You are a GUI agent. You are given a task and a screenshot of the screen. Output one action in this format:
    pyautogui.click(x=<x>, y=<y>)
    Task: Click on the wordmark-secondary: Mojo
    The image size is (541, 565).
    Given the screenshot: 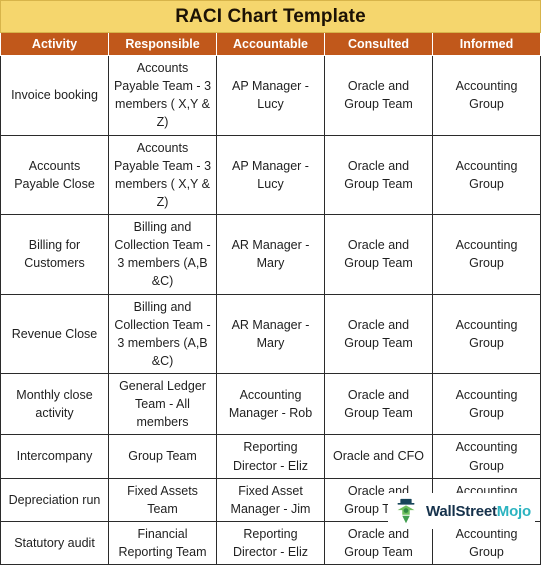 What is the action you would take?
    pyautogui.click(x=513, y=511)
    